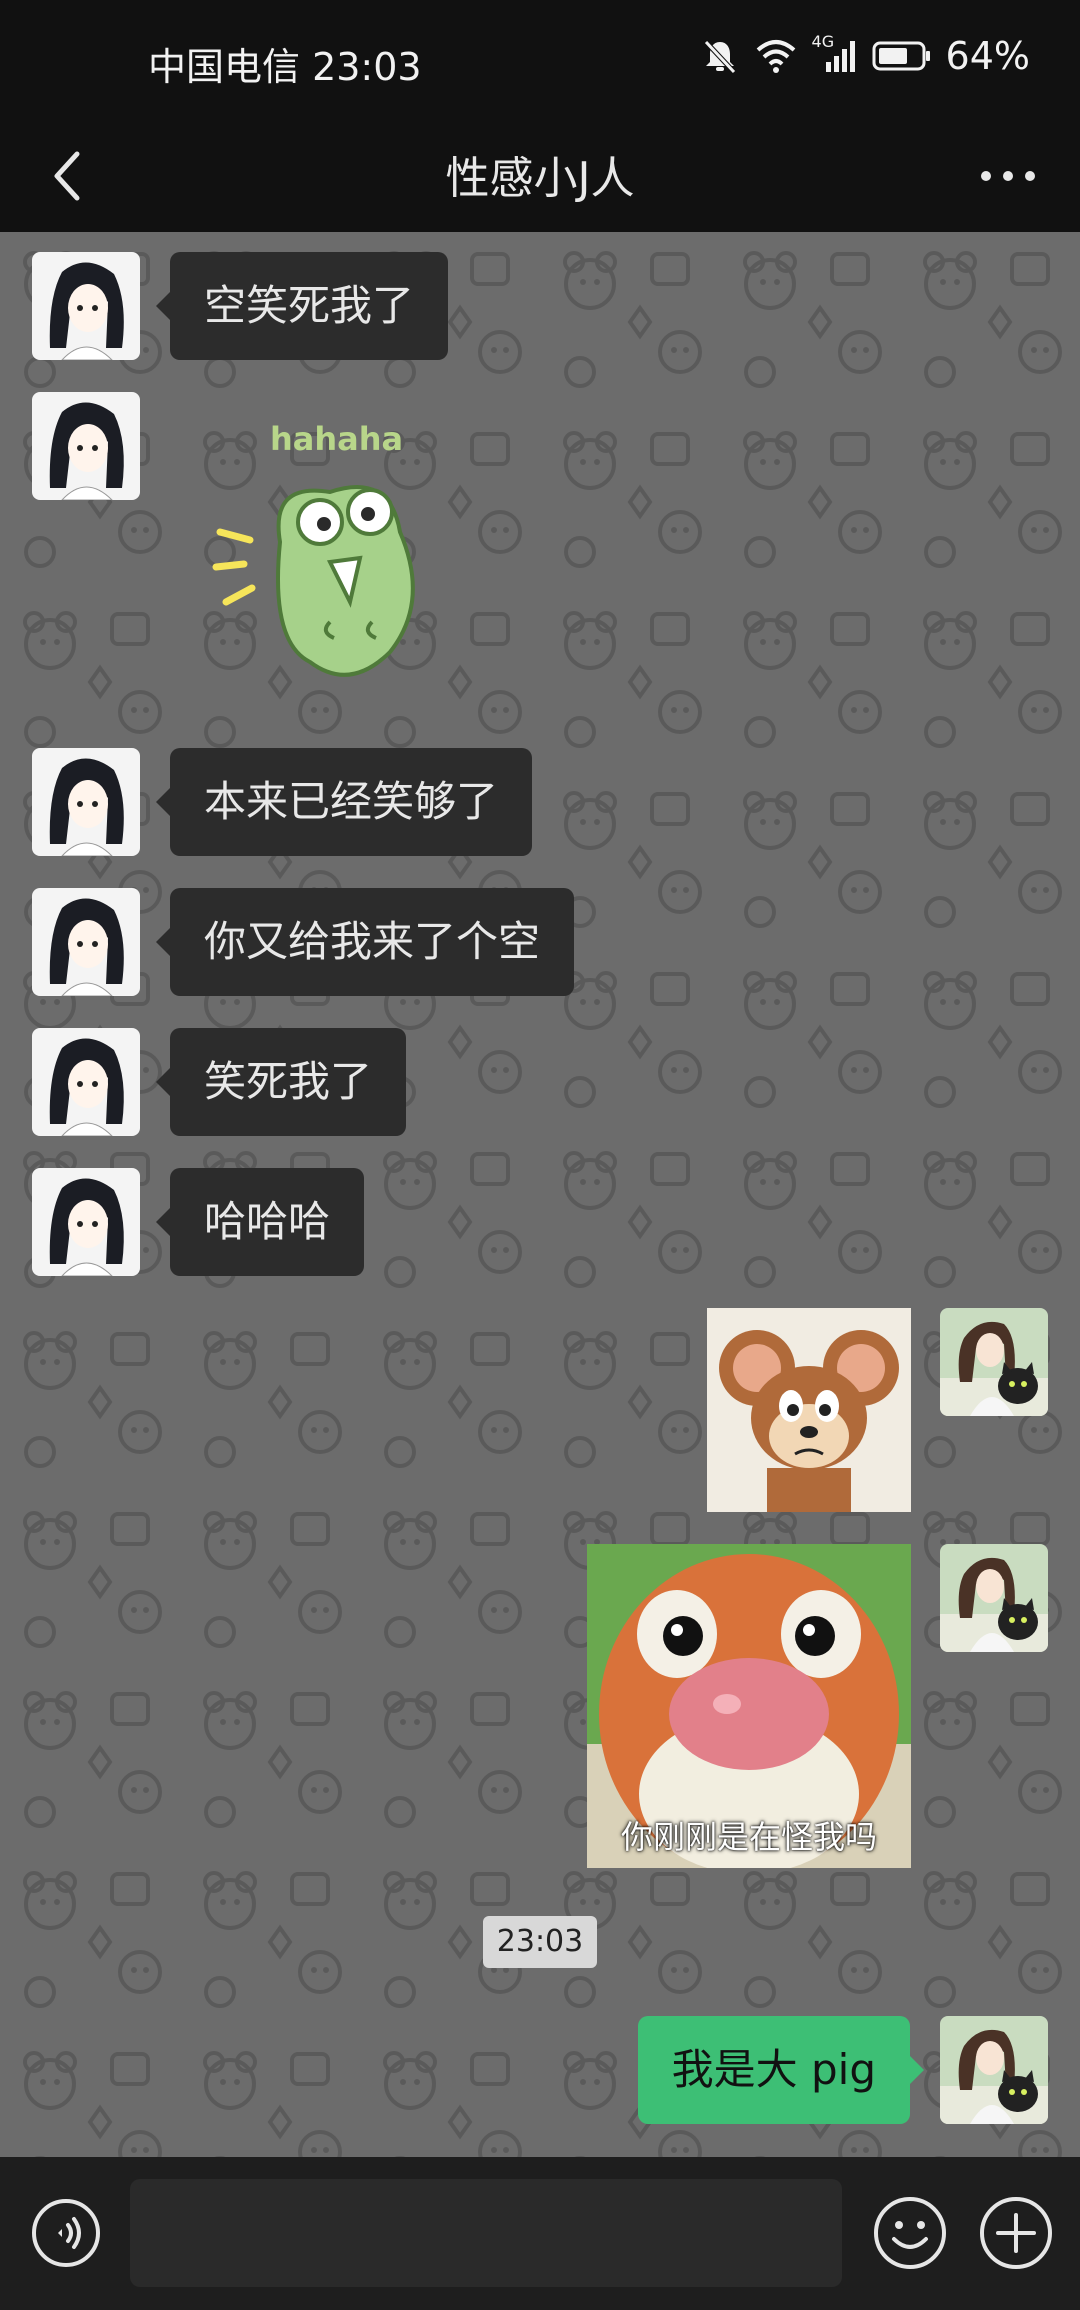  I want to click on message-bubble: 你又给我来了个空, so click(365, 942).